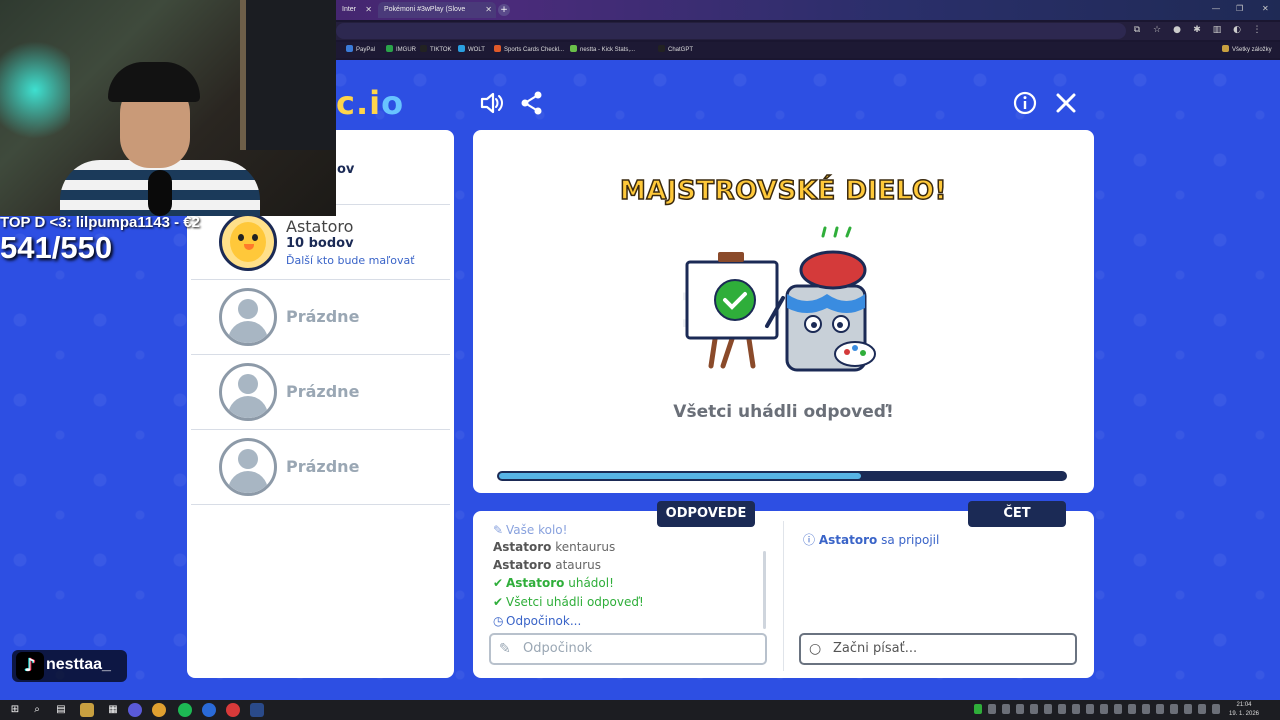 The height and width of the screenshot is (720, 1280). Describe the element at coordinates (1025, 103) in the screenshot. I see `info-icon` at that location.